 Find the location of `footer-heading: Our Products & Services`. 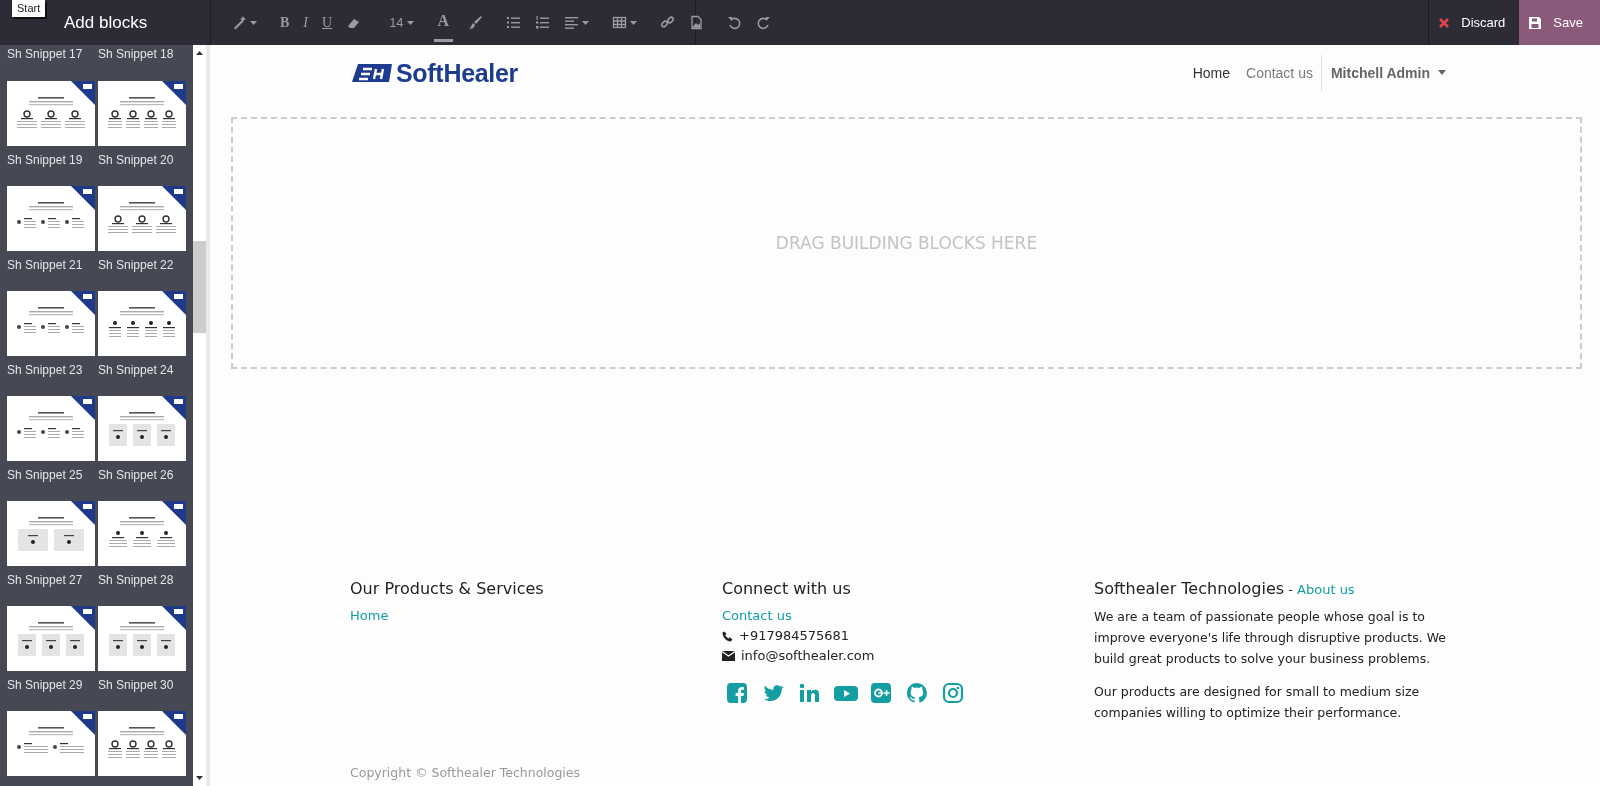

footer-heading: Our Products & Services is located at coordinates (447, 589).